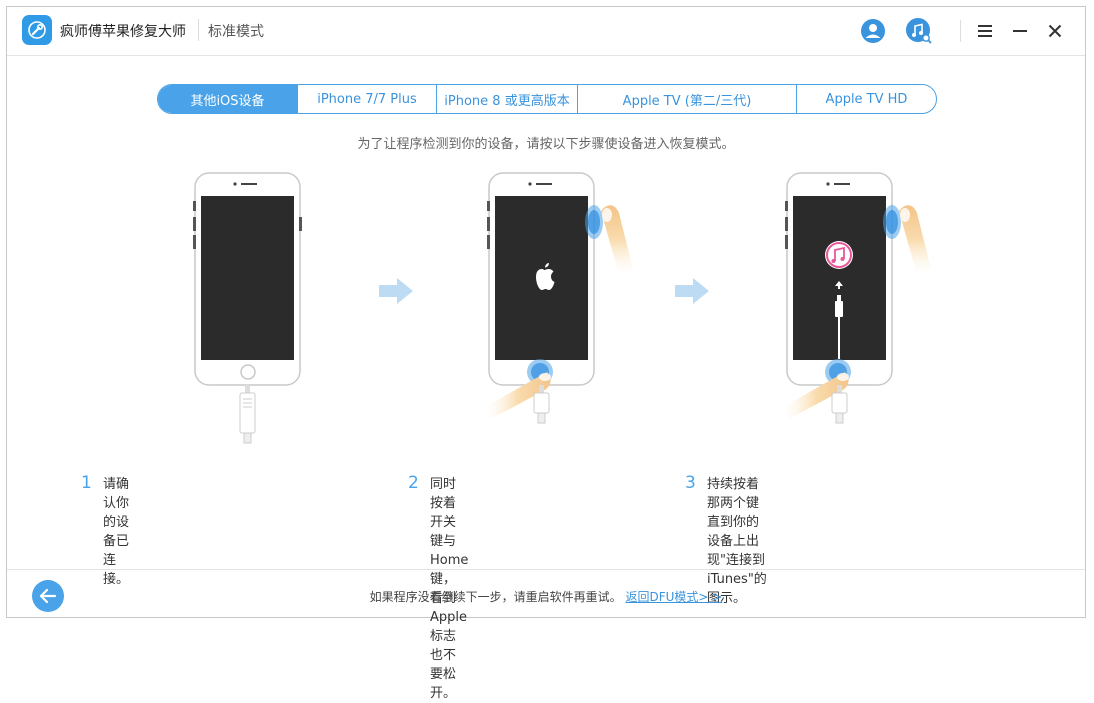 The height and width of the screenshot is (703, 1094). Describe the element at coordinates (495, 597) in the screenshot. I see `footer-hint: 如果程序没有继续下一步，请重启软件再重试。` at that location.